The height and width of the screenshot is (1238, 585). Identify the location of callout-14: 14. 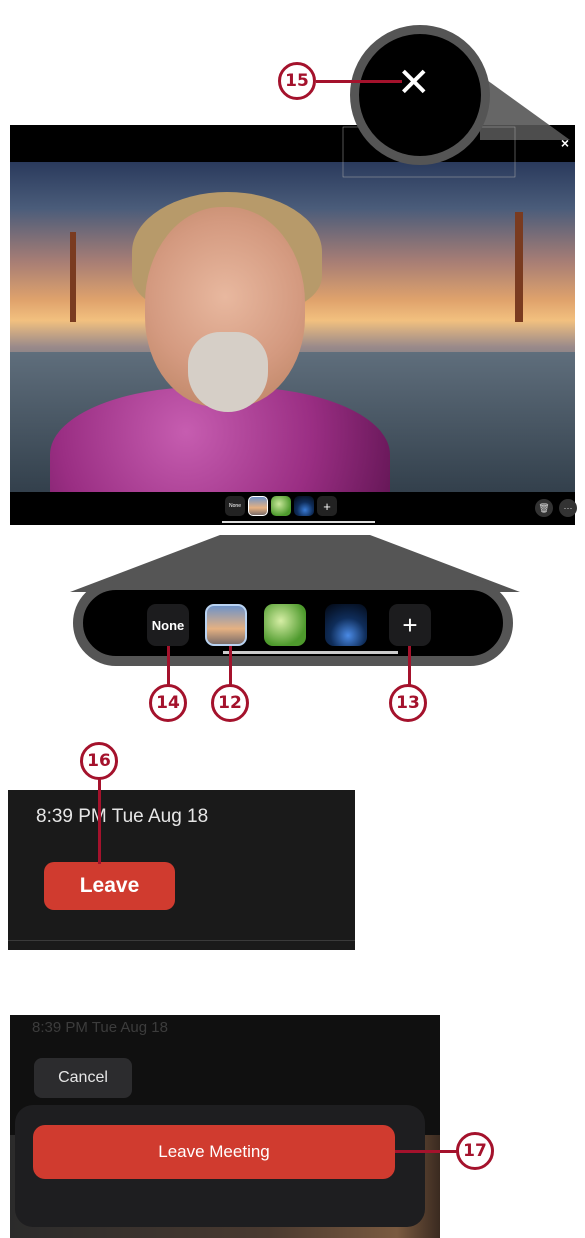
(168, 703).